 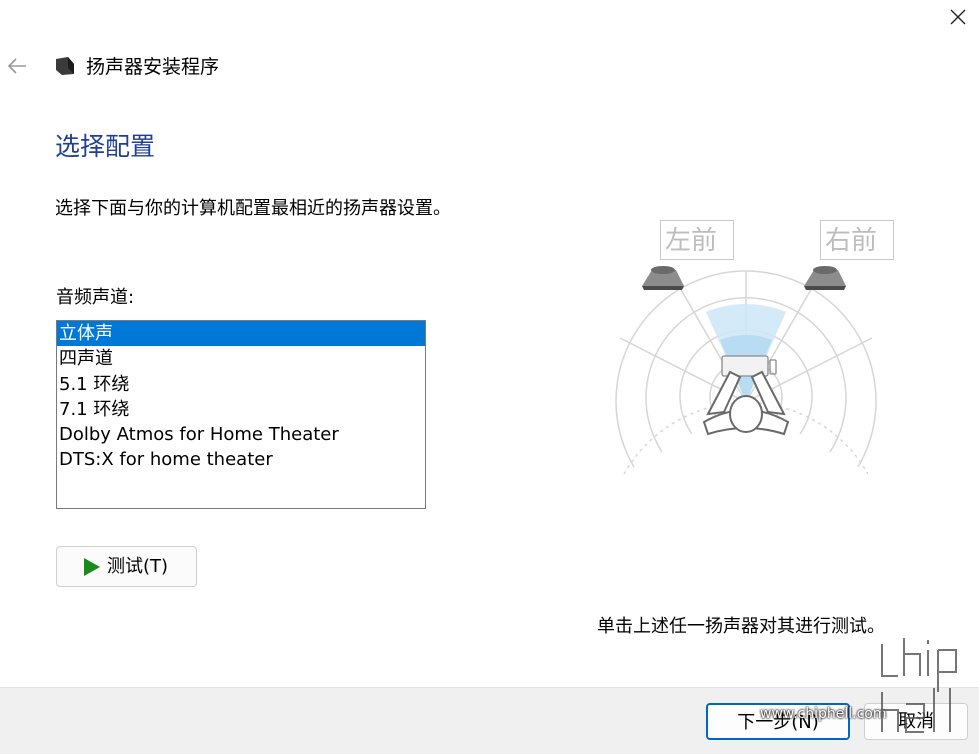 What do you see at coordinates (153, 67) in the screenshot?
I see `window-title: 扬声器安装程序` at bounding box center [153, 67].